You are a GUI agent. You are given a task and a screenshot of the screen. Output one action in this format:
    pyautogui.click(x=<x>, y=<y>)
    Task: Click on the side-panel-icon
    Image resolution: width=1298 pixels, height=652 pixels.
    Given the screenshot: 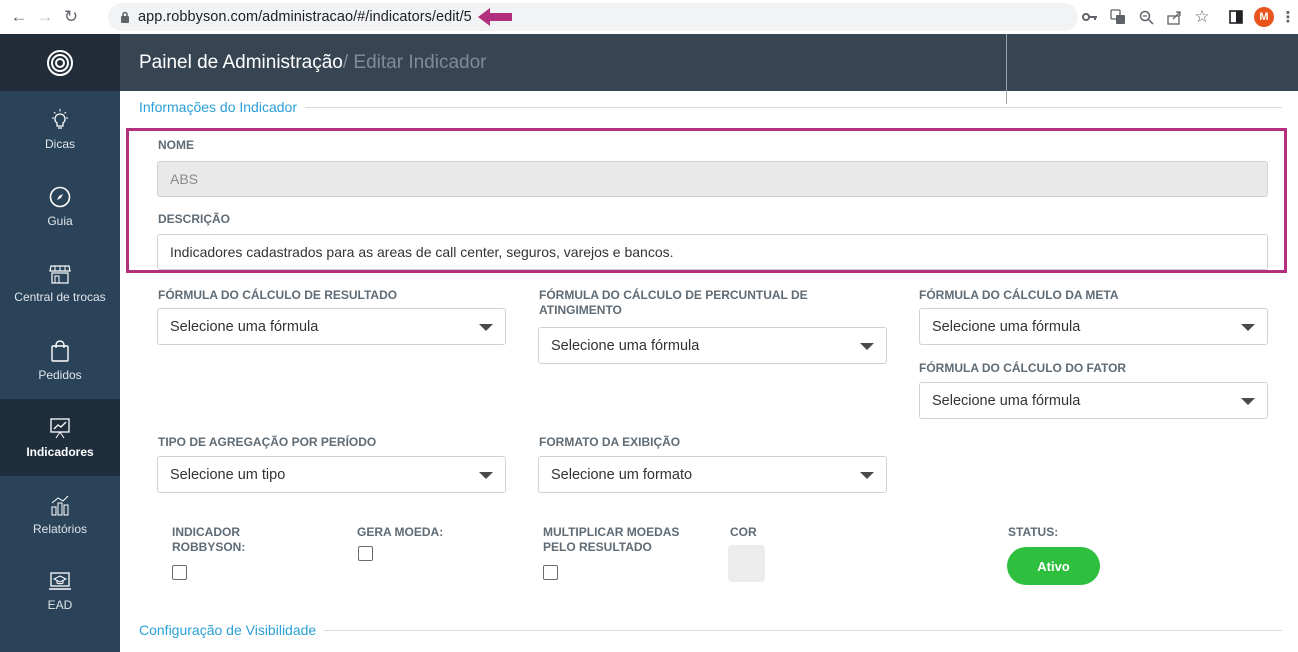 What is the action you would take?
    pyautogui.click(x=1236, y=17)
    